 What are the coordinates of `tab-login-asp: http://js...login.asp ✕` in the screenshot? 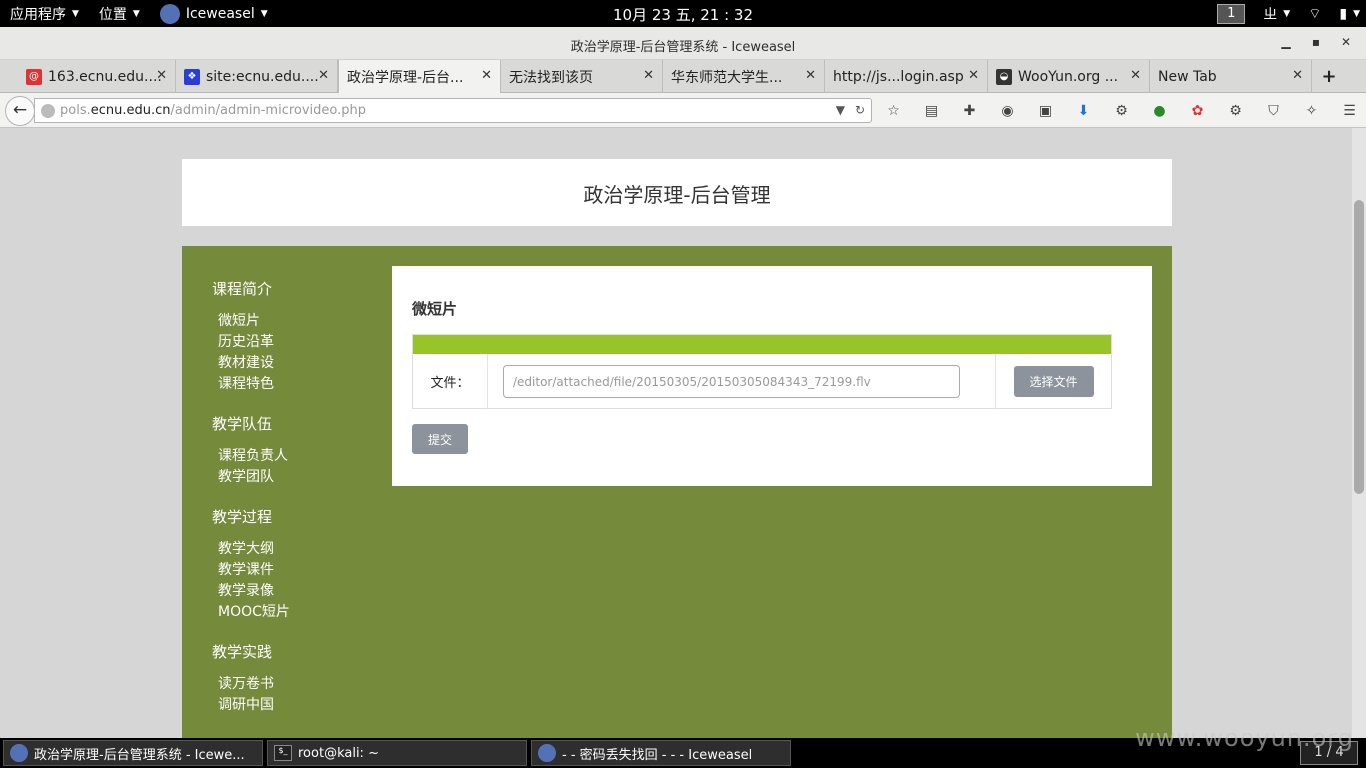 It's located at (906, 76).